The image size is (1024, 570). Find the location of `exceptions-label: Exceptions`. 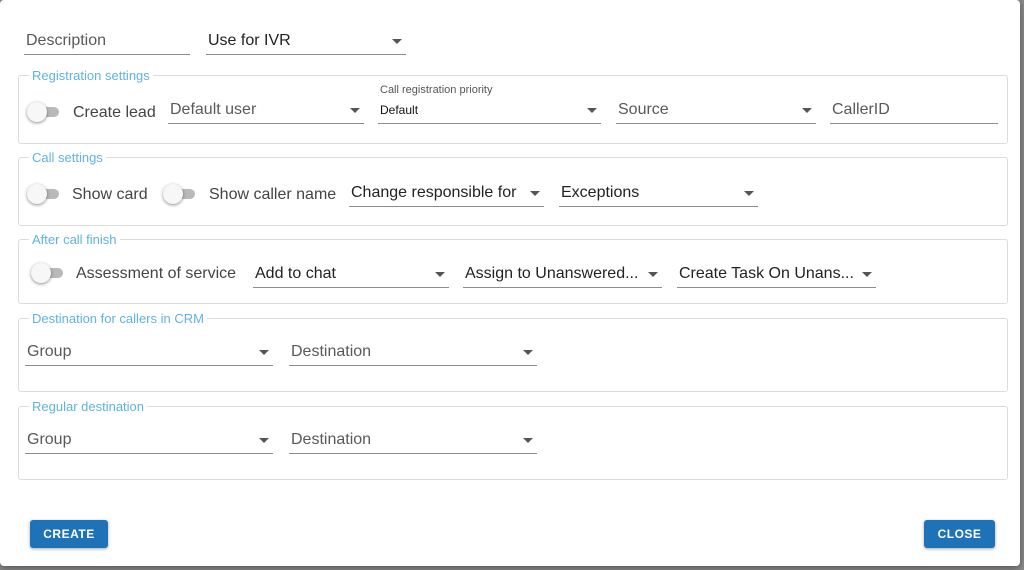

exceptions-label: Exceptions is located at coordinates (600, 192).